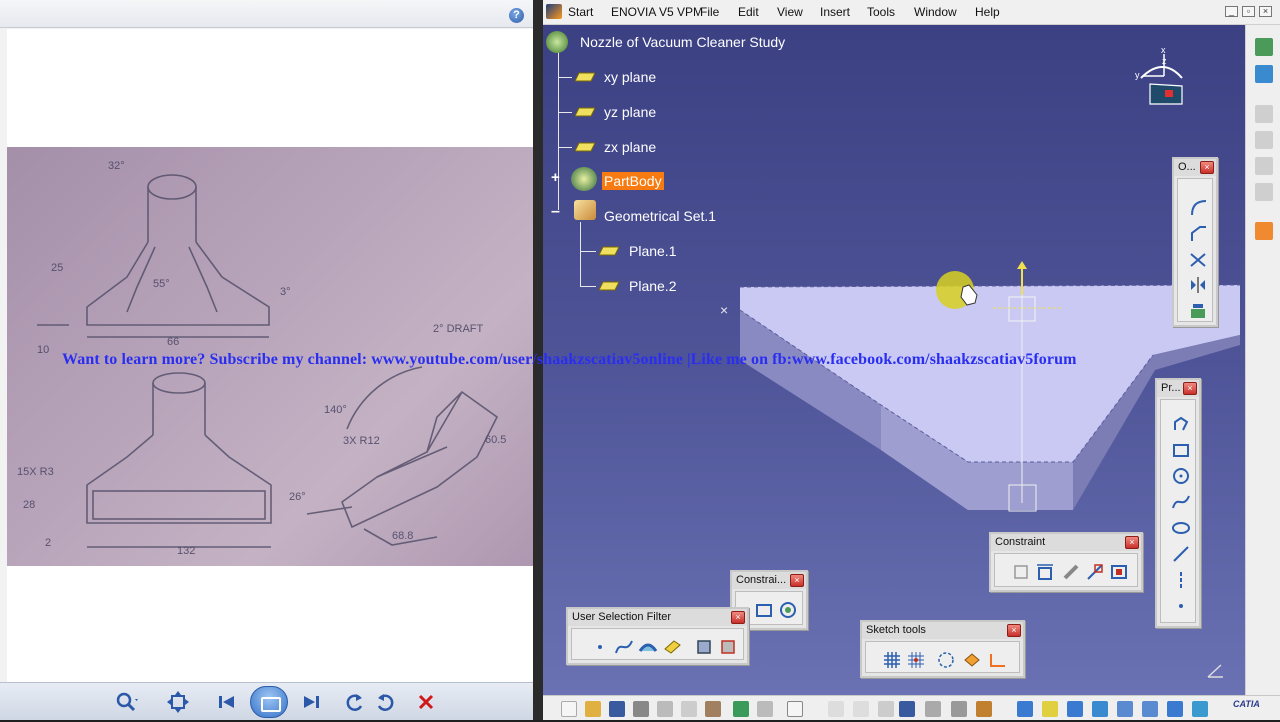  I want to click on close-window-icon: ×, so click(1265, 11).